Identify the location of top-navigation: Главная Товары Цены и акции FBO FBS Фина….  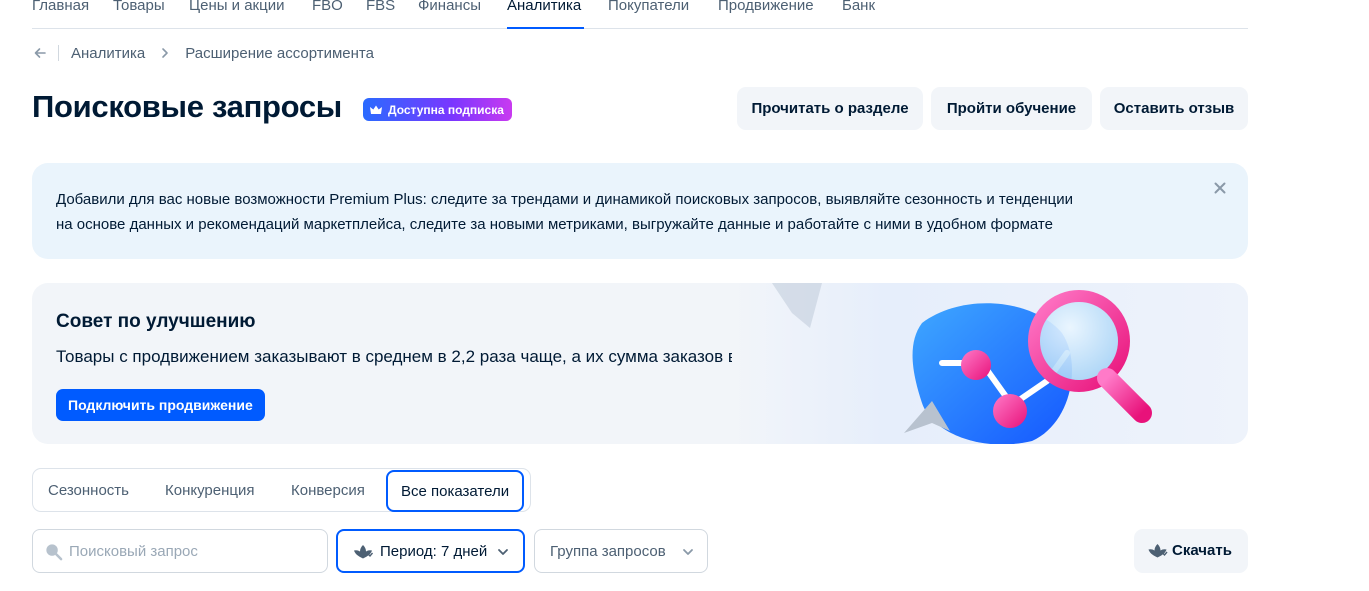
(640, 14).